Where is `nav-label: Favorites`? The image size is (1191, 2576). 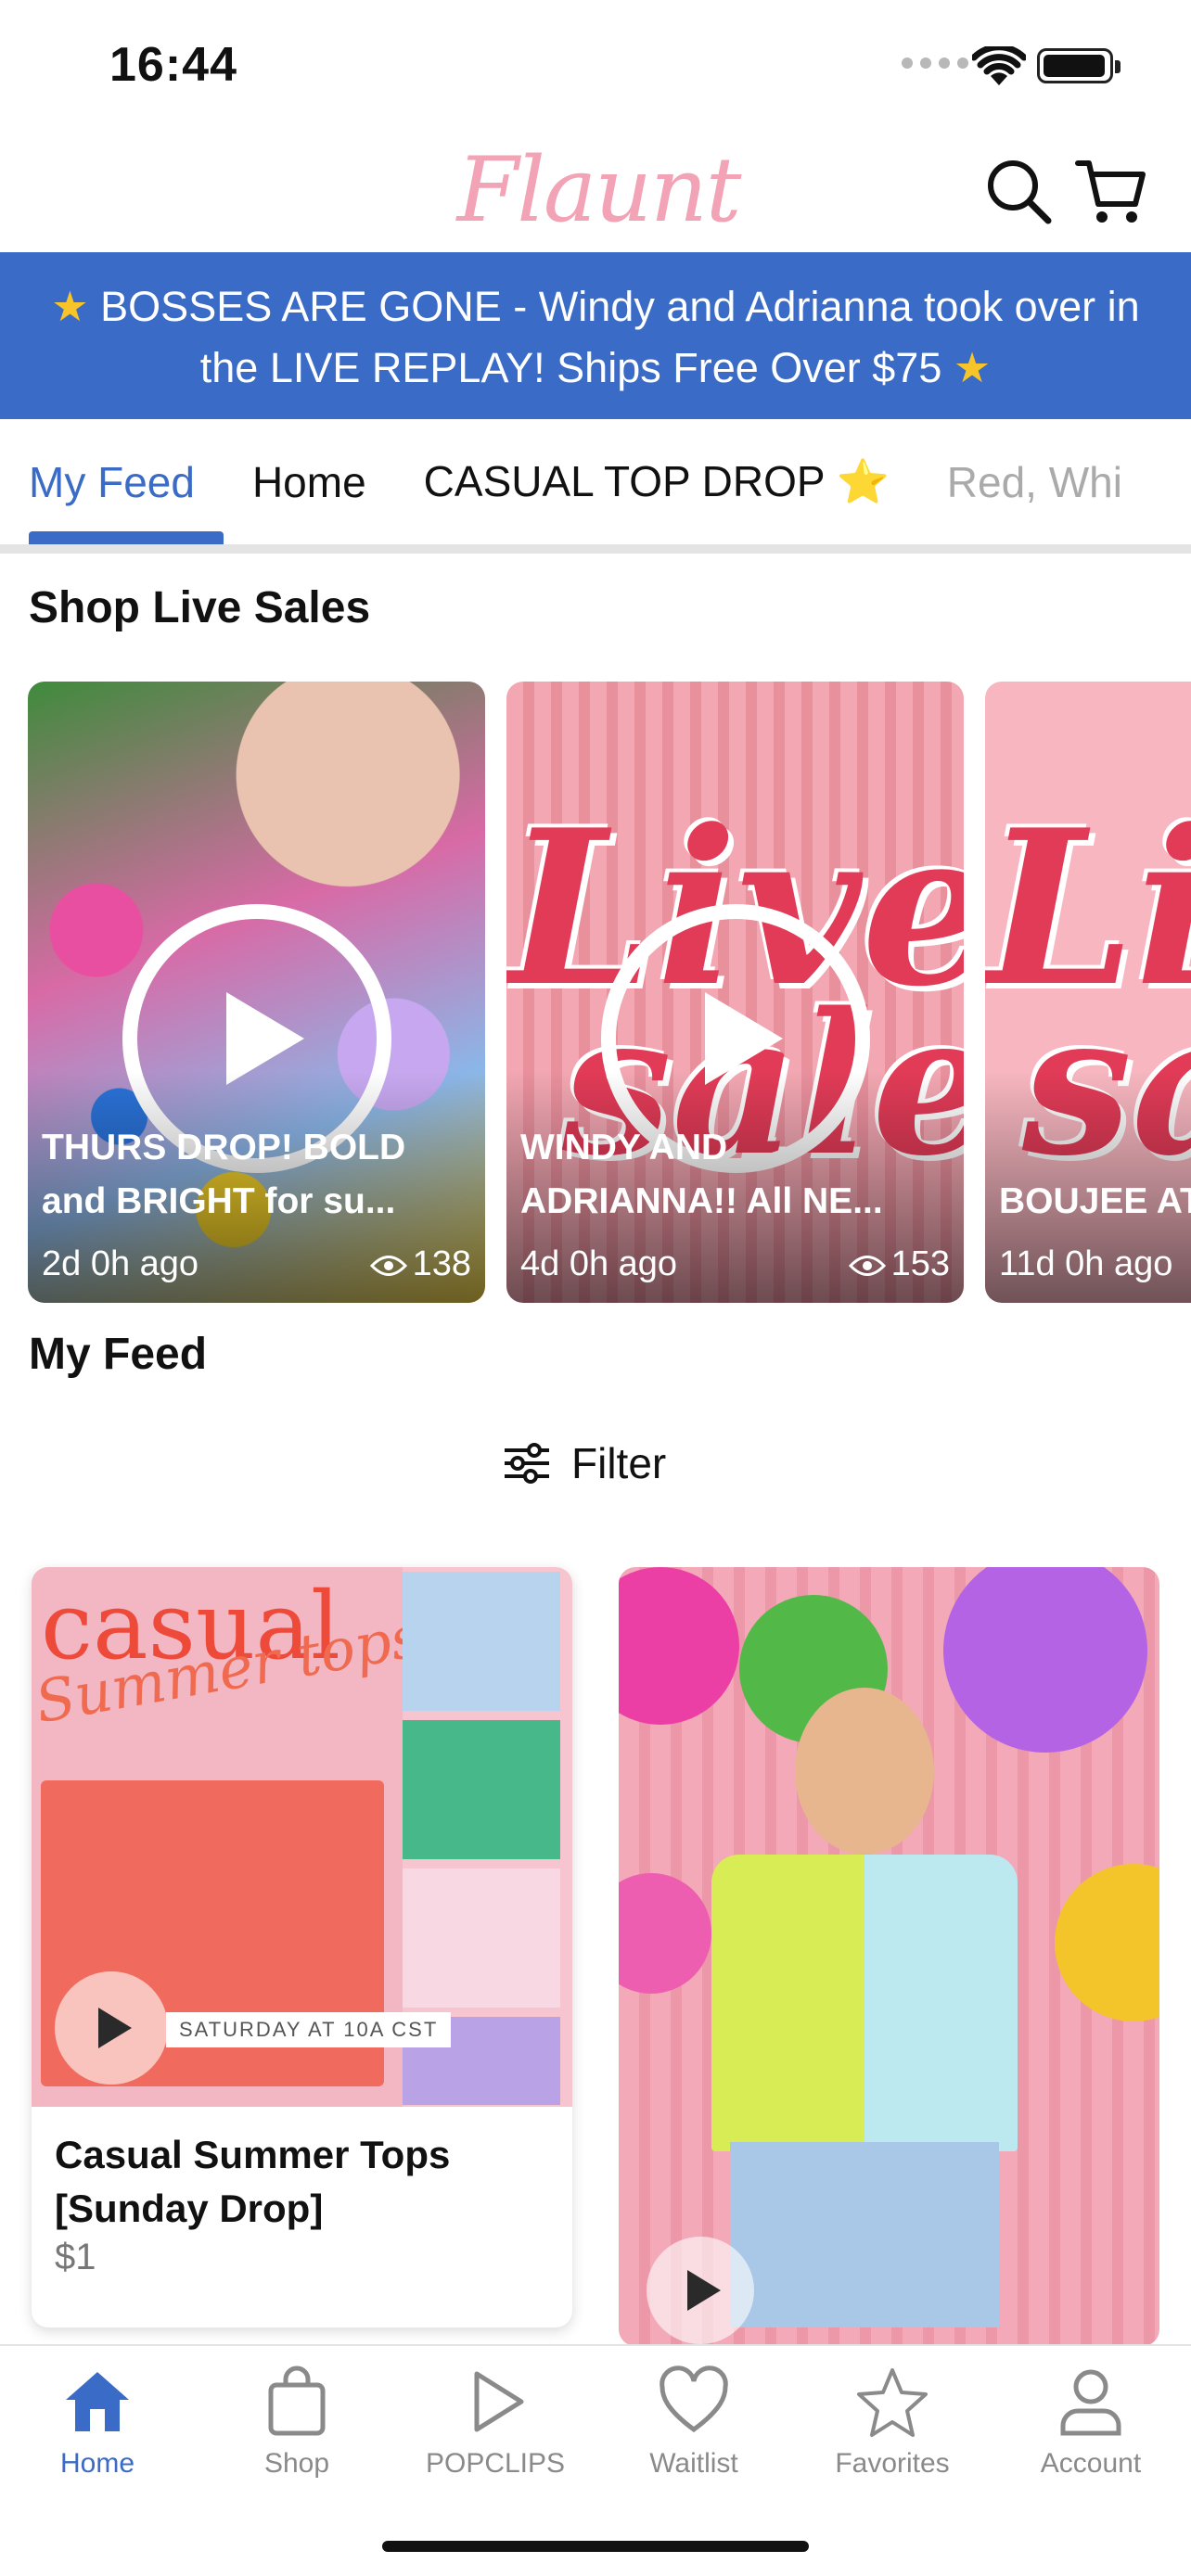
nav-label: Favorites is located at coordinates (892, 2463).